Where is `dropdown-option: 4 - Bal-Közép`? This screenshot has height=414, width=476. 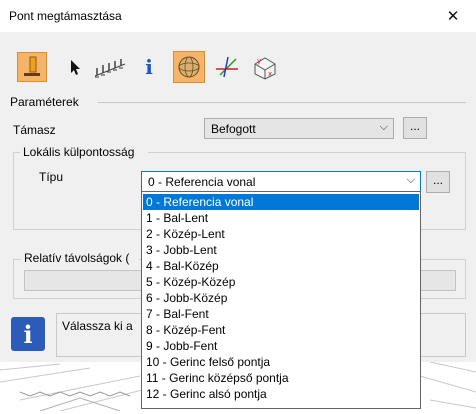
dropdown-option: 4 - Bal-Közép is located at coordinates (281, 266).